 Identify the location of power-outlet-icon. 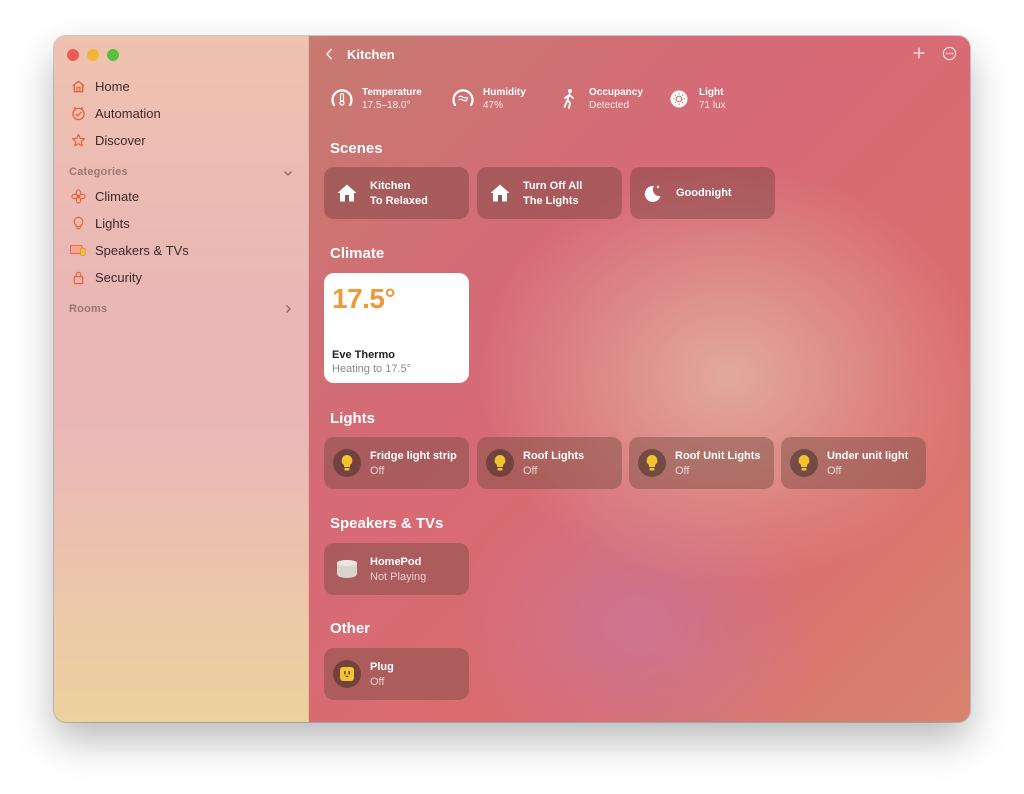
(347, 674).